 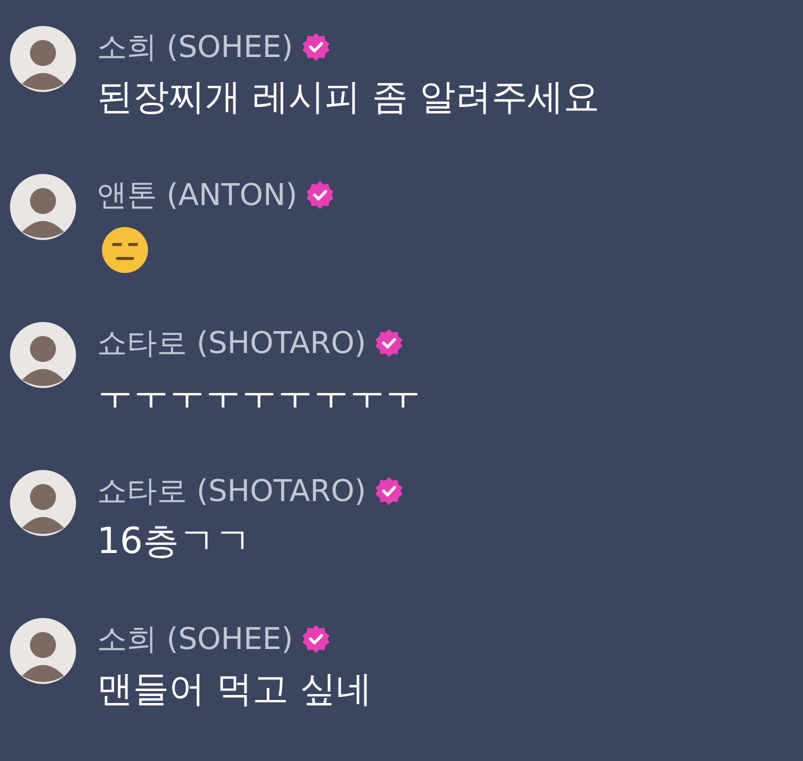 What do you see at coordinates (197, 195) in the screenshot?
I see `user-name: 앤톤 (ANTON)` at bounding box center [197, 195].